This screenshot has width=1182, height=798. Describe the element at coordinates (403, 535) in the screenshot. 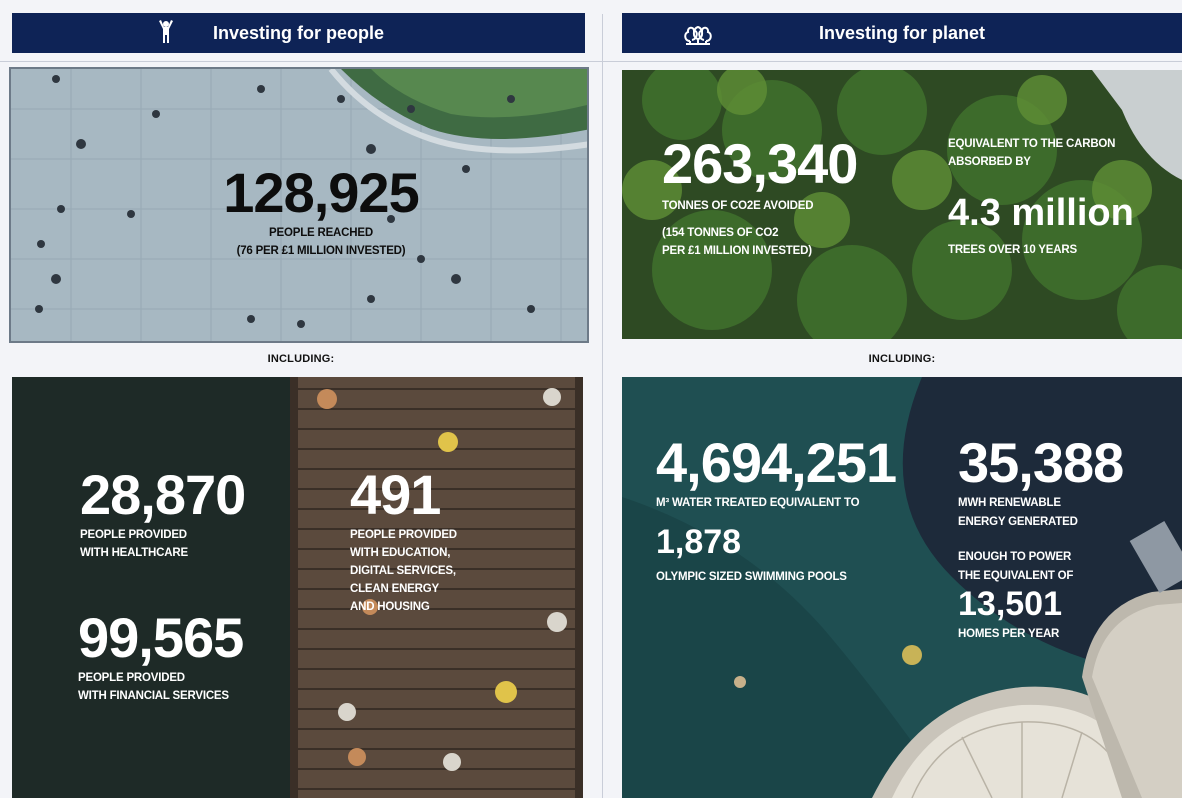

I see `education-label-line1: PEOPLE PROVIDED` at that location.